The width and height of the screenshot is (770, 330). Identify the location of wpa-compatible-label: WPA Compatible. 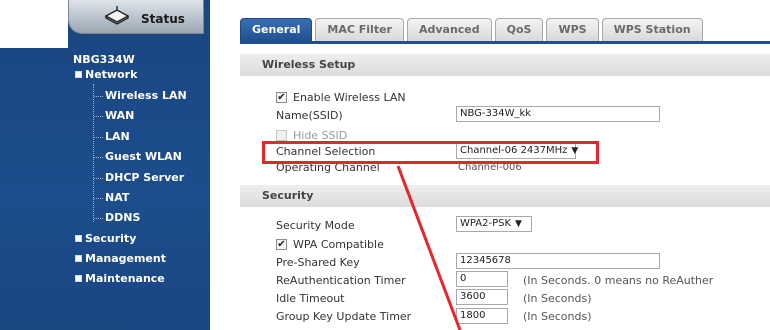
(338, 244).